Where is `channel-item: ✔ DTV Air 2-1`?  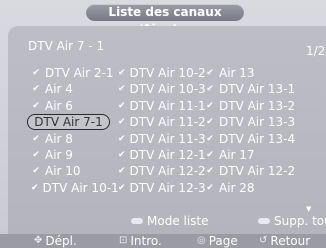 channel-item: ✔ DTV Air 2-1 is located at coordinates (70, 73).